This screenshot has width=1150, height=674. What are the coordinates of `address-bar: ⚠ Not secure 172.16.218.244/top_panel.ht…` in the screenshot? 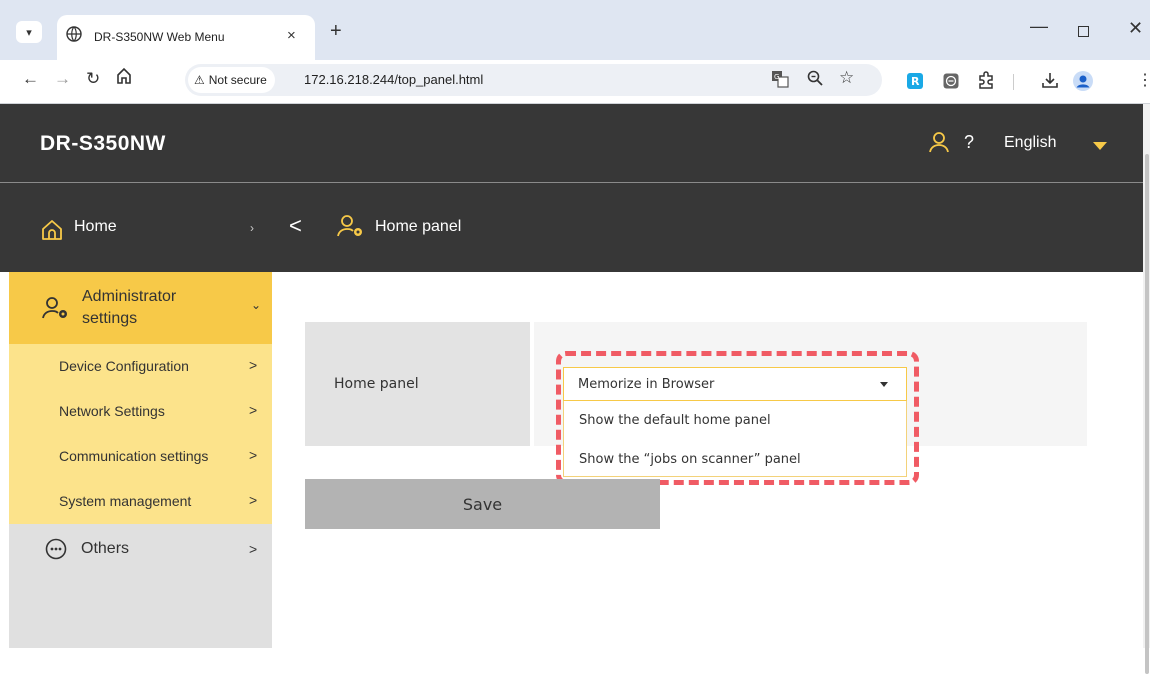 It's located at (533, 80).